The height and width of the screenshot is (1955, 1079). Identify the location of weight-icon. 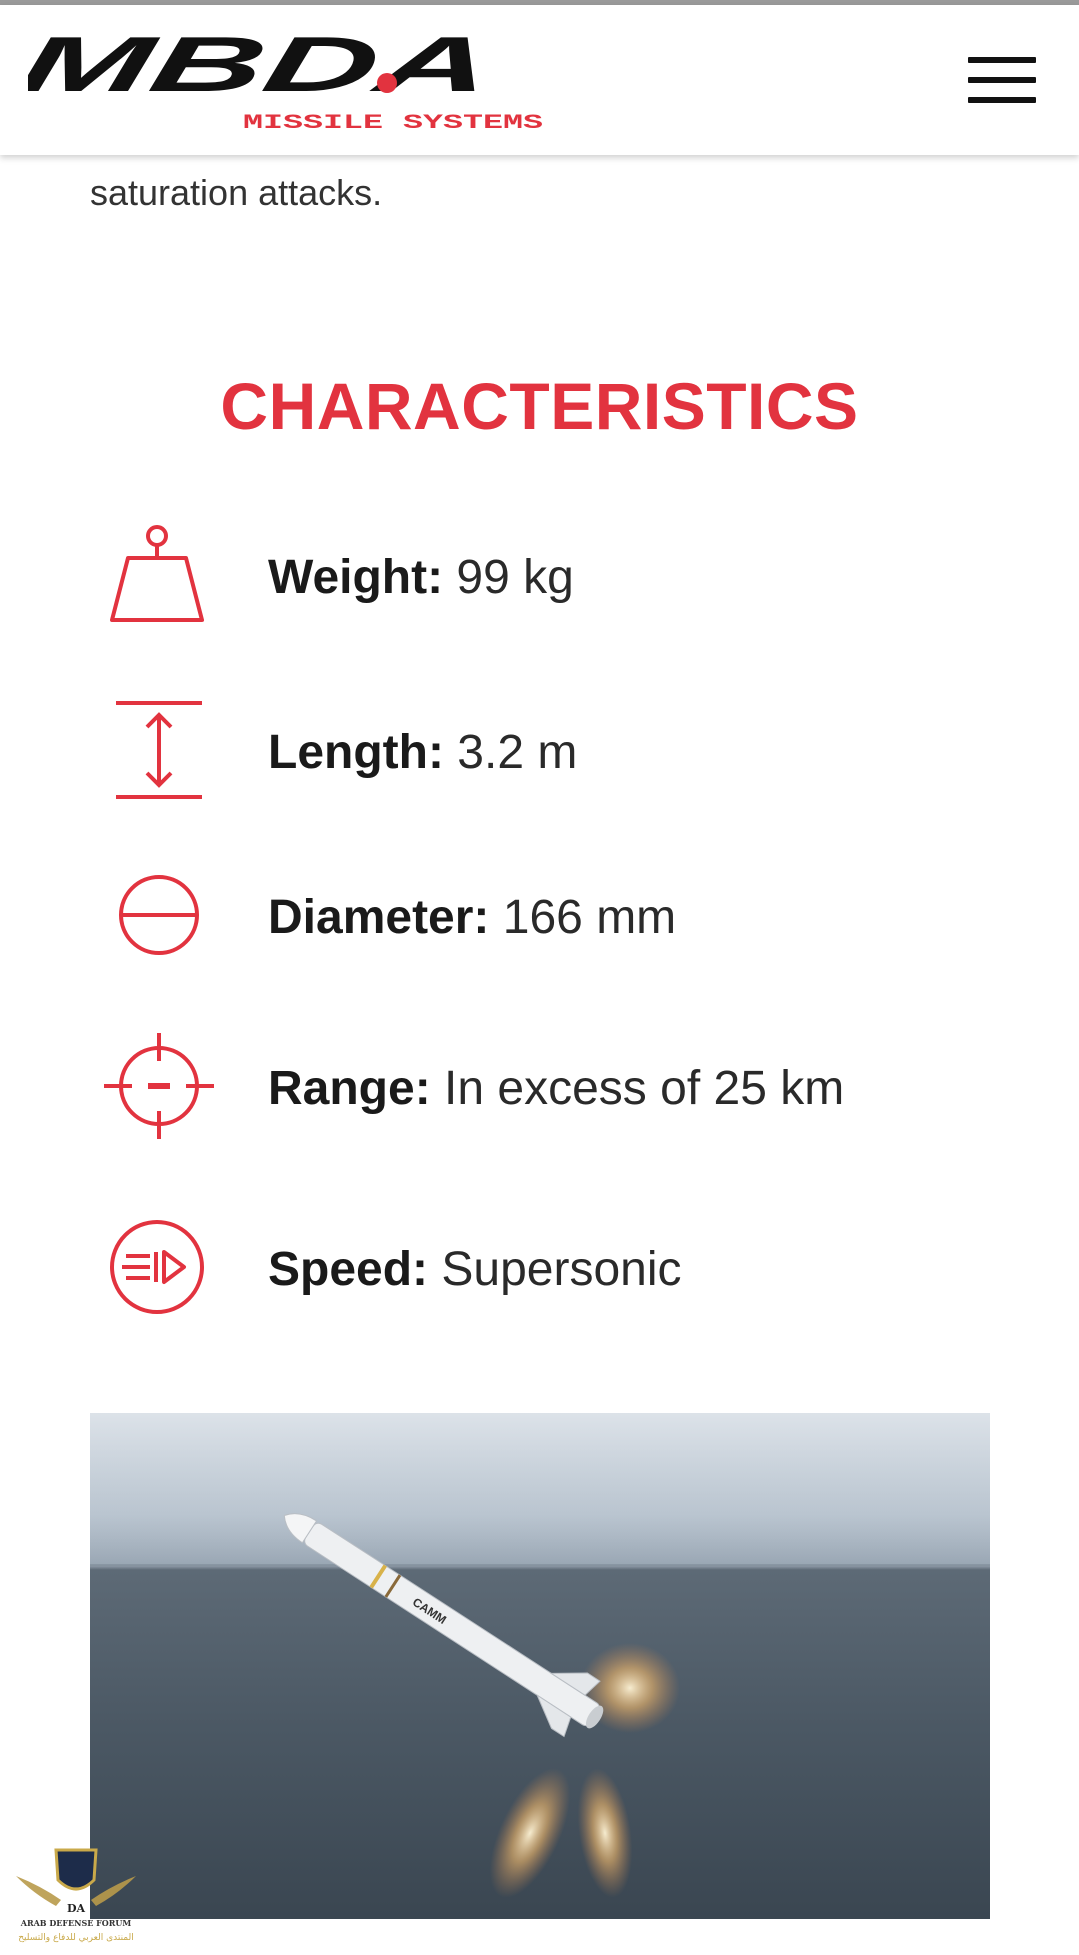
(157, 573).